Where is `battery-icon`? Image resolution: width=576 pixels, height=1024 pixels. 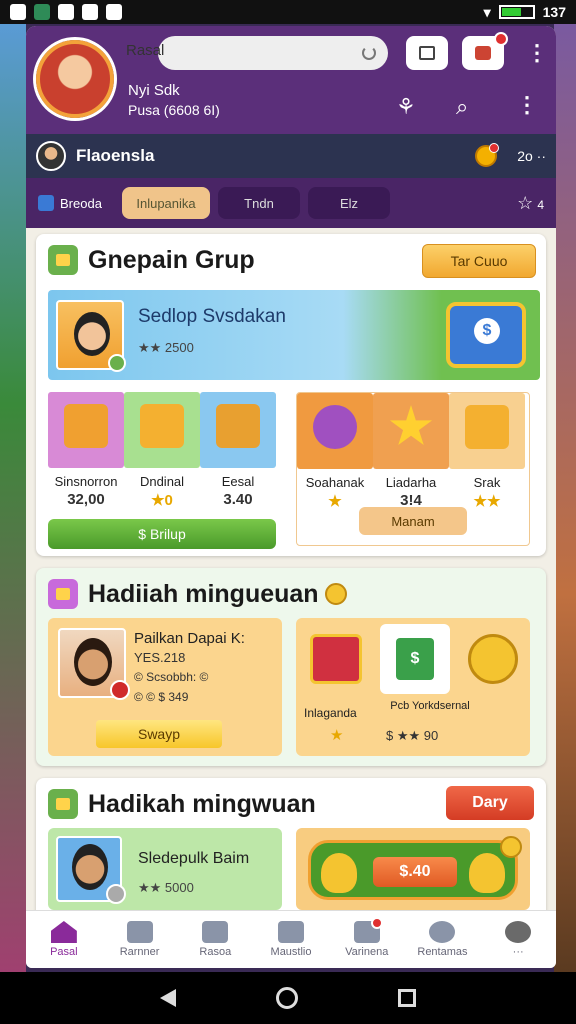 battery-icon is located at coordinates (516, 12).